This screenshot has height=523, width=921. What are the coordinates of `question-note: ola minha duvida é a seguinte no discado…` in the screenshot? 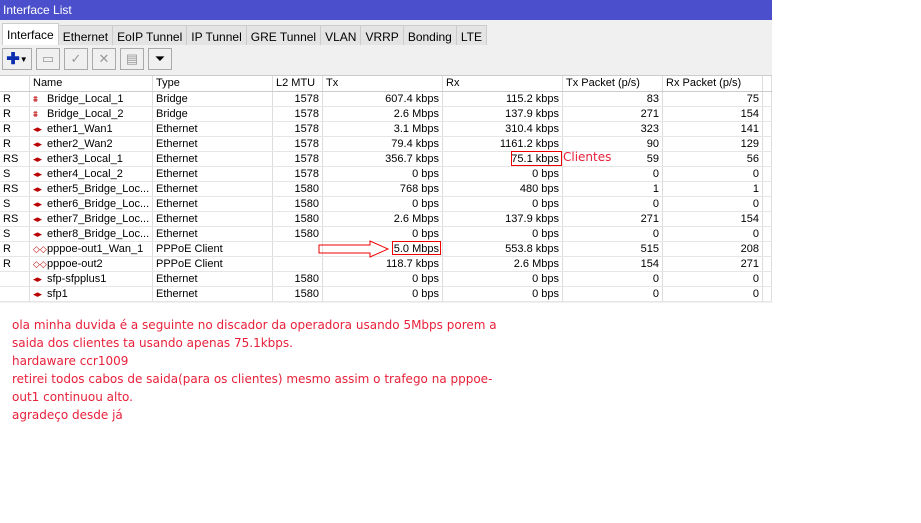 It's located at (254, 370).